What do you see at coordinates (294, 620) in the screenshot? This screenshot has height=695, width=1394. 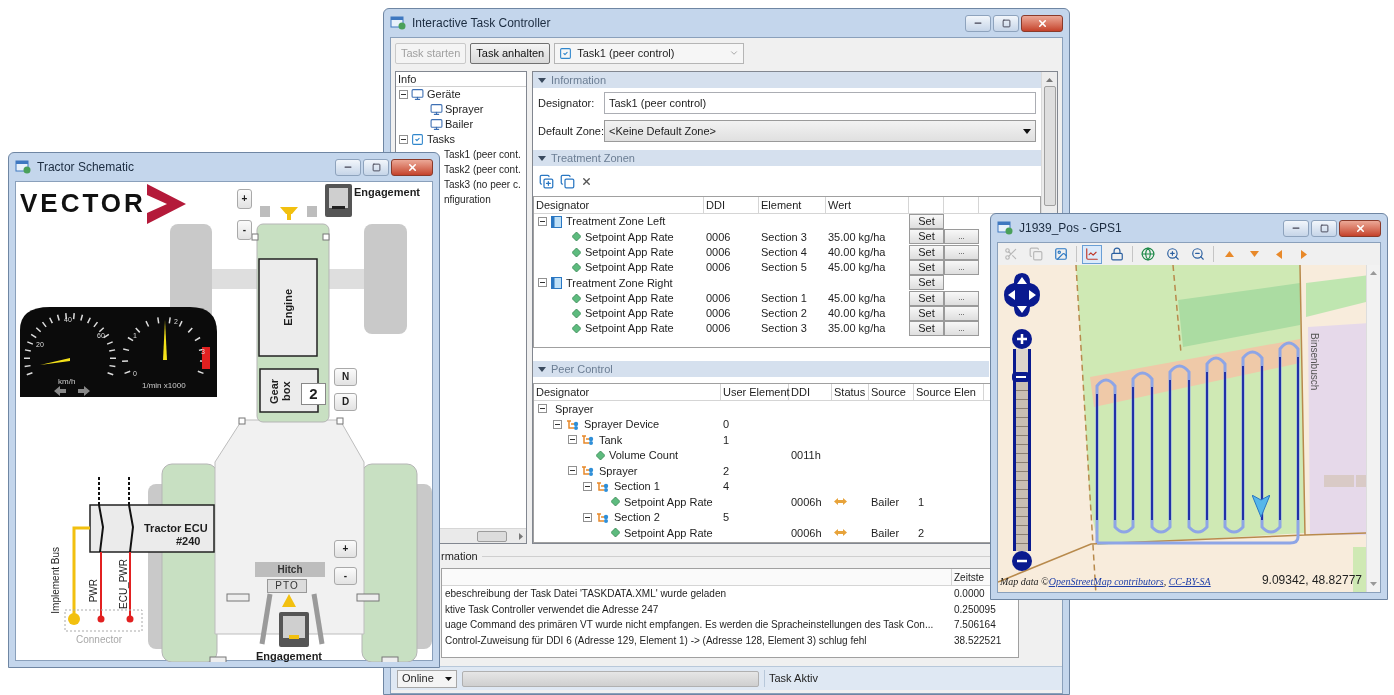 I see `pto-switch-icon` at bounding box center [294, 620].